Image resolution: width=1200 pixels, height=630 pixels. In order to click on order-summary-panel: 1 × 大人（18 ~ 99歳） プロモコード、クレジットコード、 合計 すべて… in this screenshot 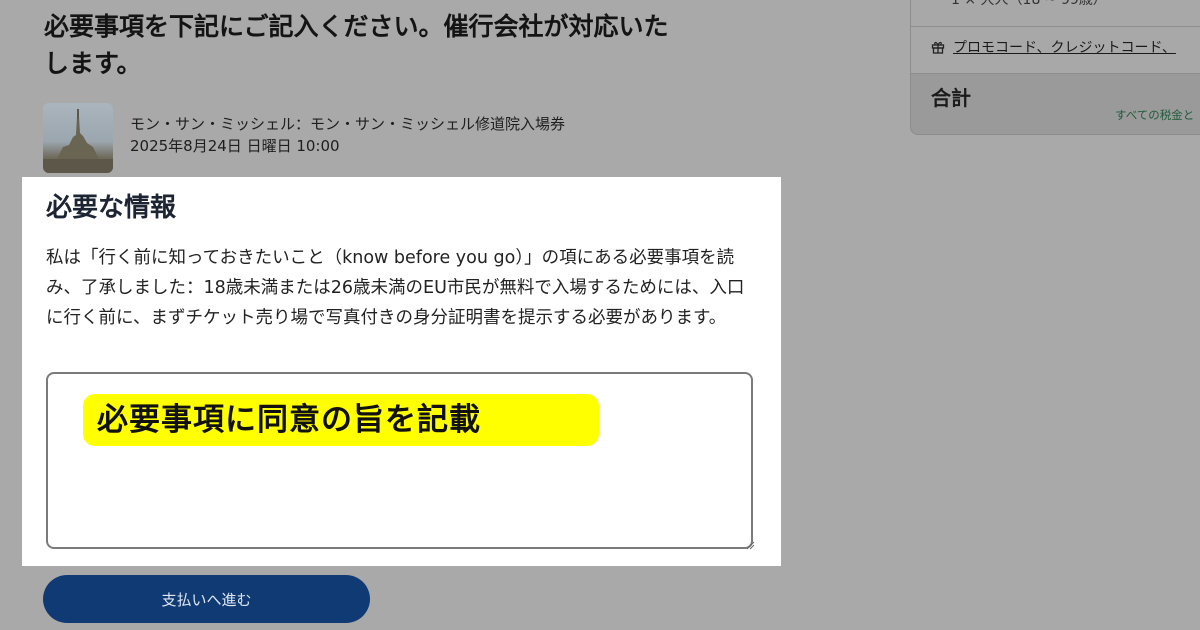, I will do `click(1055, 67)`.